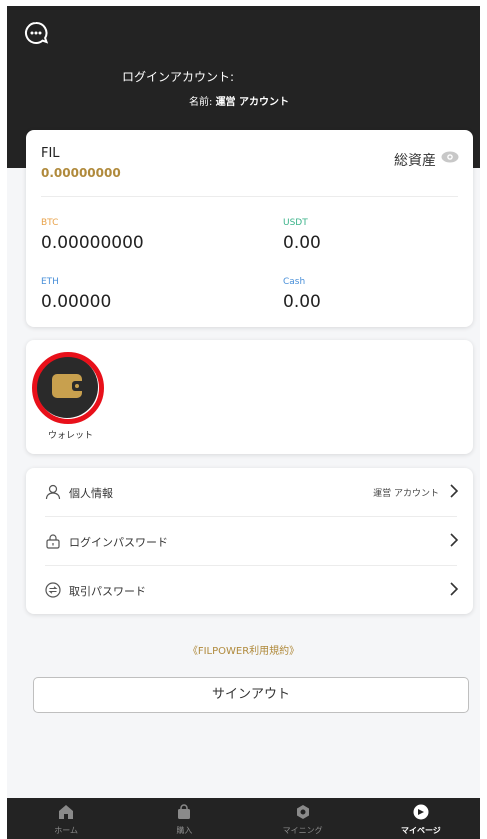  What do you see at coordinates (118, 542) in the screenshot?
I see `menu-item-label: ログインパスワード` at bounding box center [118, 542].